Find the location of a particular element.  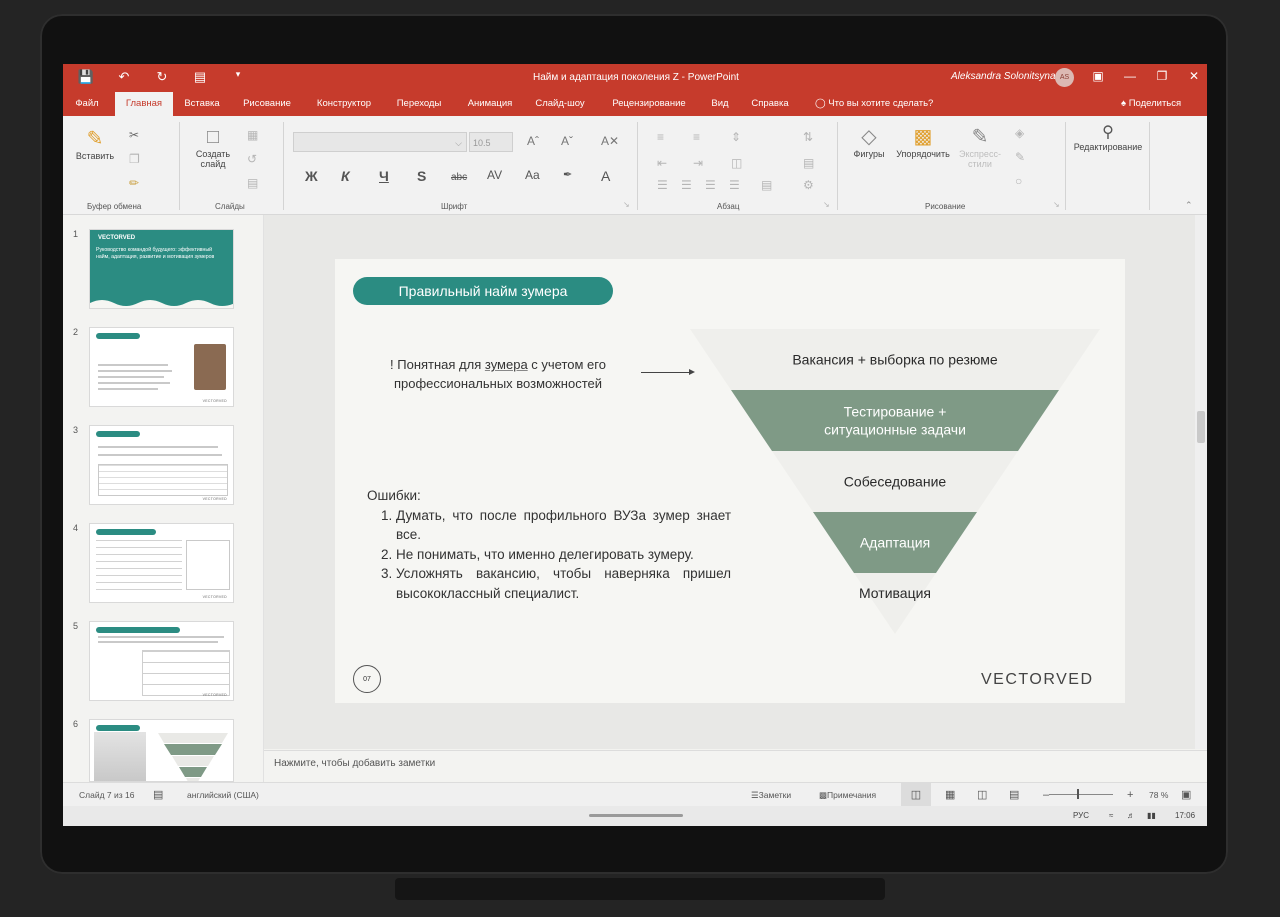

grow-font-icon: Aˆ is located at coordinates (533, 141).